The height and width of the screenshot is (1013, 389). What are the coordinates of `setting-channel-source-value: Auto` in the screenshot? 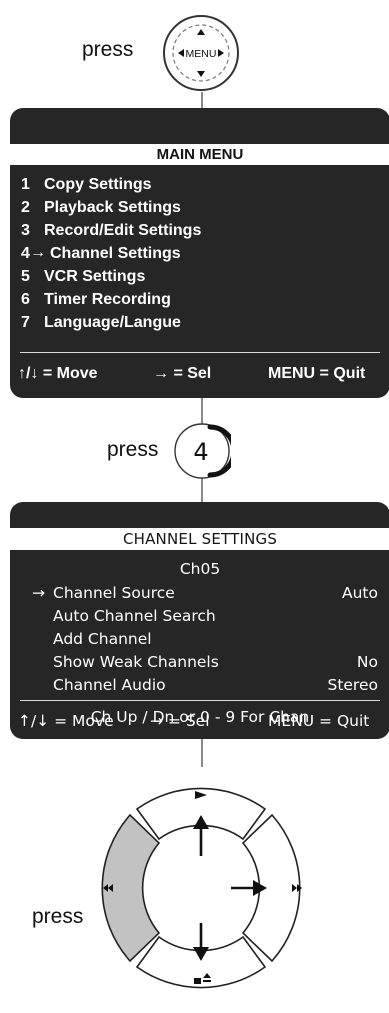 It's located at (360, 593).